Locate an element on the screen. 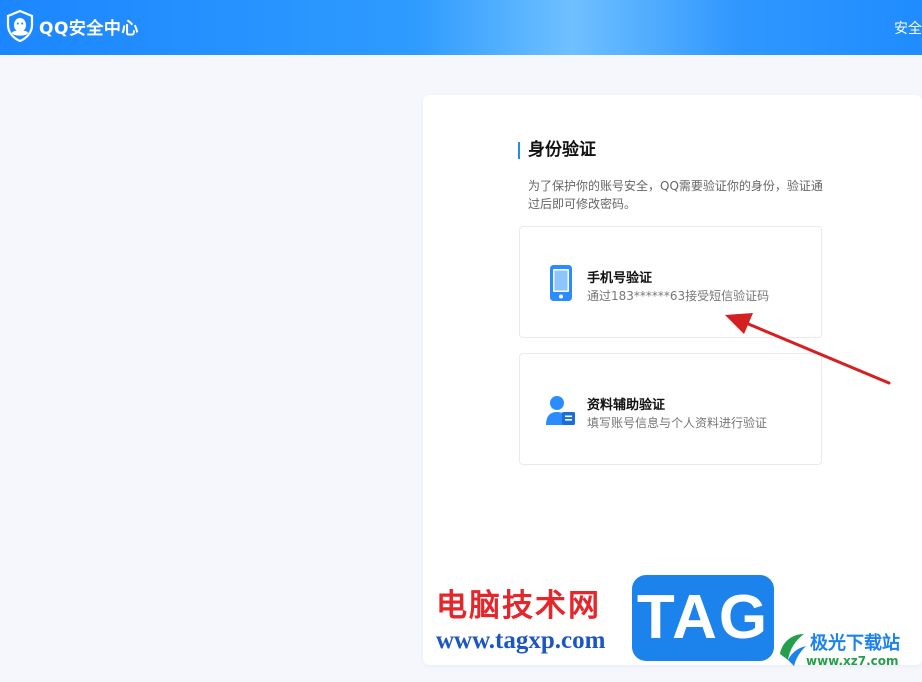 The height and width of the screenshot is (682, 922). verification-description: 为了保护你的账号安全，QQ需要验证你的身份，验证通过后即可修改密码。 is located at coordinates (675, 195).